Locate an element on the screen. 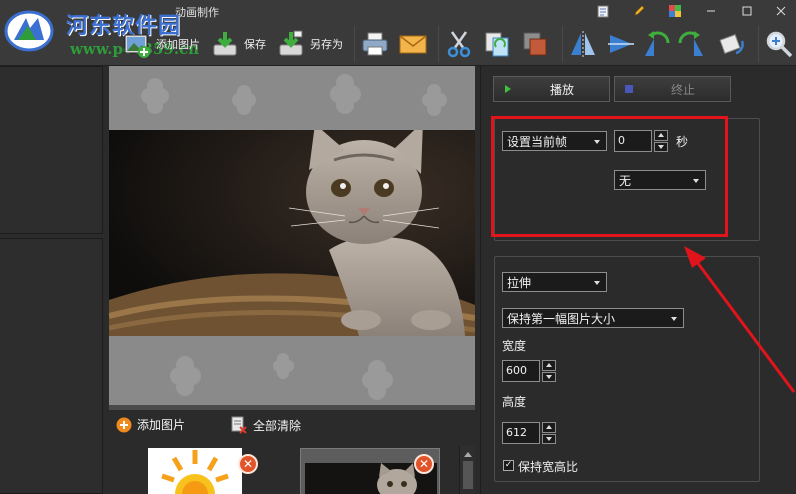 The height and width of the screenshot is (494, 796). maximize-button is located at coordinates (747, 11).